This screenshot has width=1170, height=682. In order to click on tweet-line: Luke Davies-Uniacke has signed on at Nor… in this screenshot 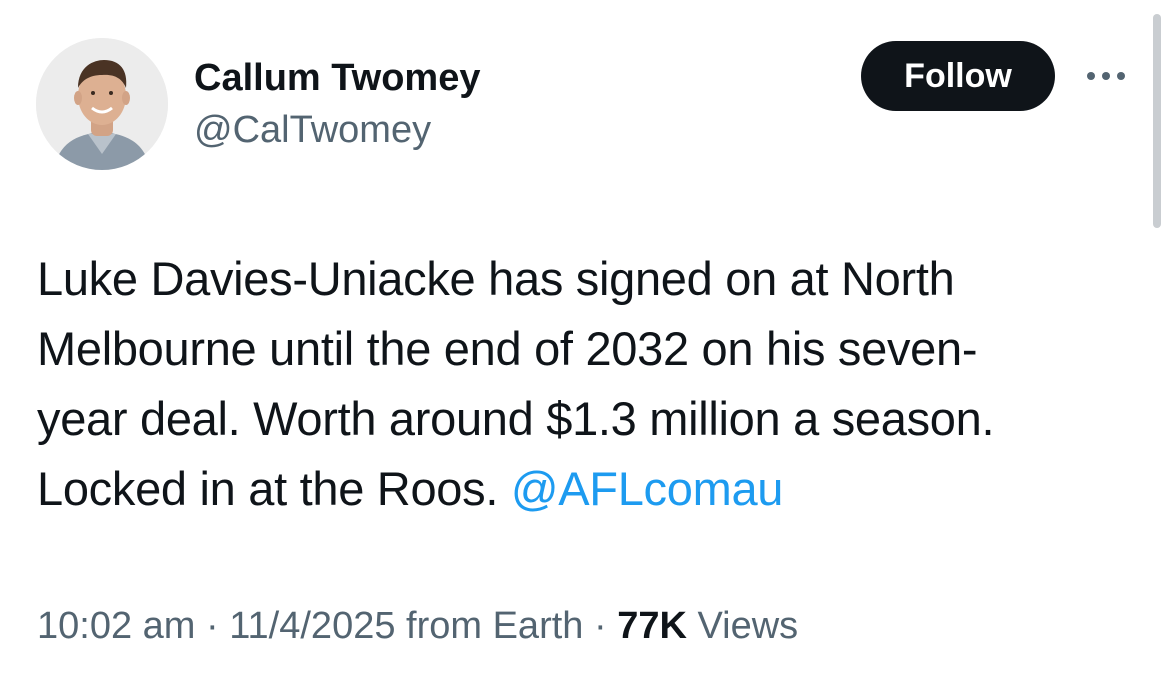, I will do `click(496, 278)`.